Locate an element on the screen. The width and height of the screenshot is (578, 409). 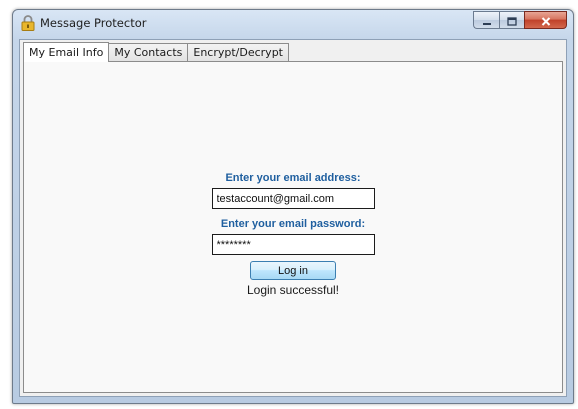
tab-encrypt-decrypt: Encrypt/Decrypt is located at coordinates (238, 52).